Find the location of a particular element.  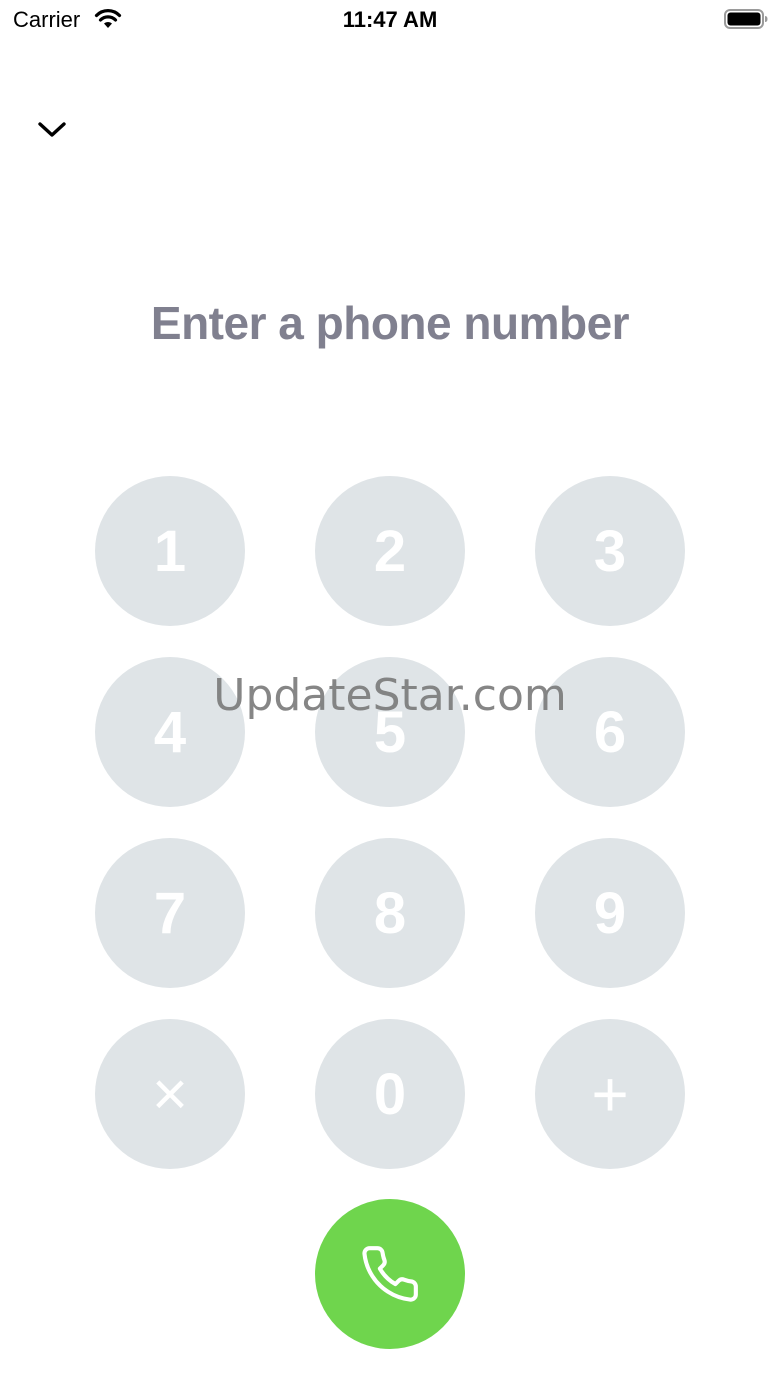

key-8: 8 is located at coordinates (390, 913).